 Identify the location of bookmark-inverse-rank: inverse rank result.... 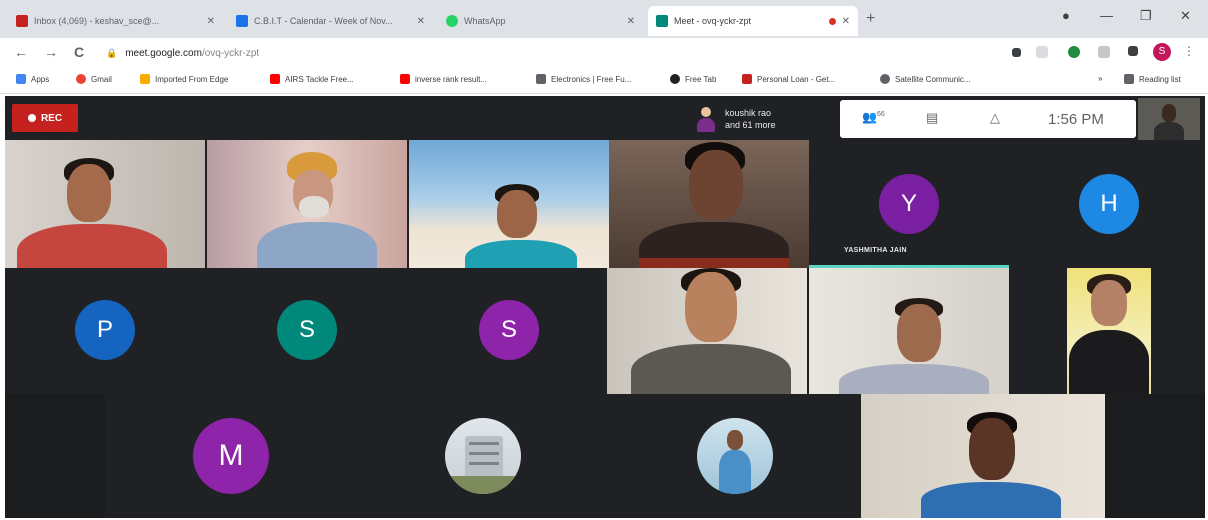
(443, 79).